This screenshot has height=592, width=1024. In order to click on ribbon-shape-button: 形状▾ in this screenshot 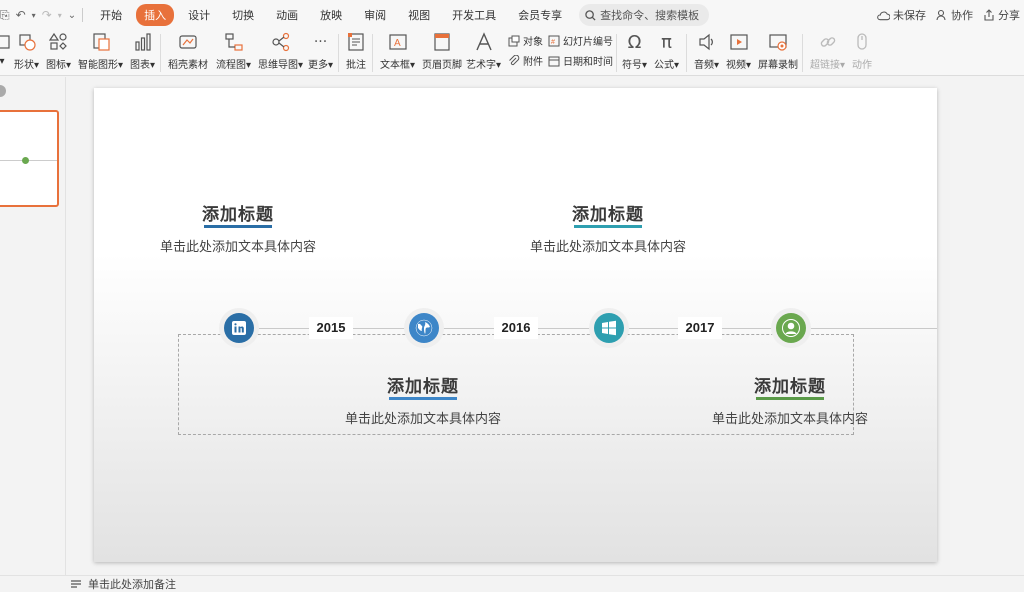, I will do `click(26, 50)`.